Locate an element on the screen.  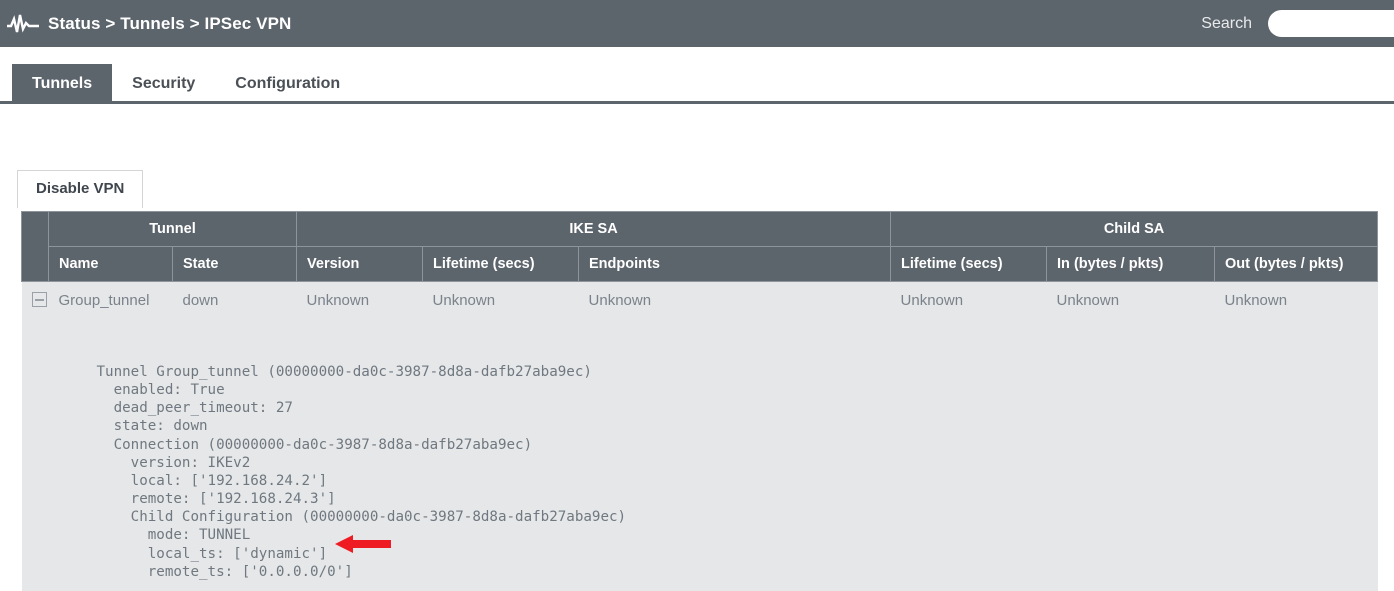
search-area: Search is located at coordinates (1297, 23).